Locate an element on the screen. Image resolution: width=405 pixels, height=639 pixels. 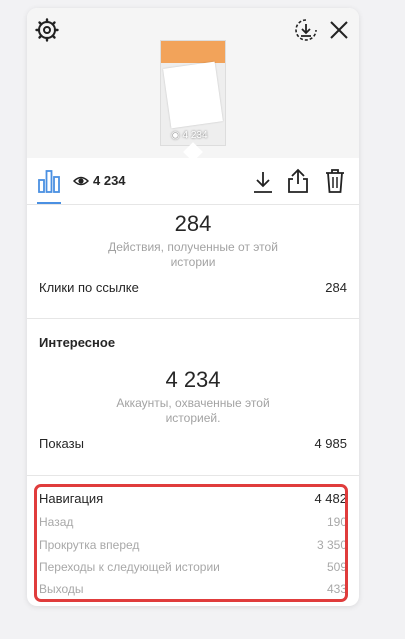
navigation-highlight-box is located at coordinates (191, 543).